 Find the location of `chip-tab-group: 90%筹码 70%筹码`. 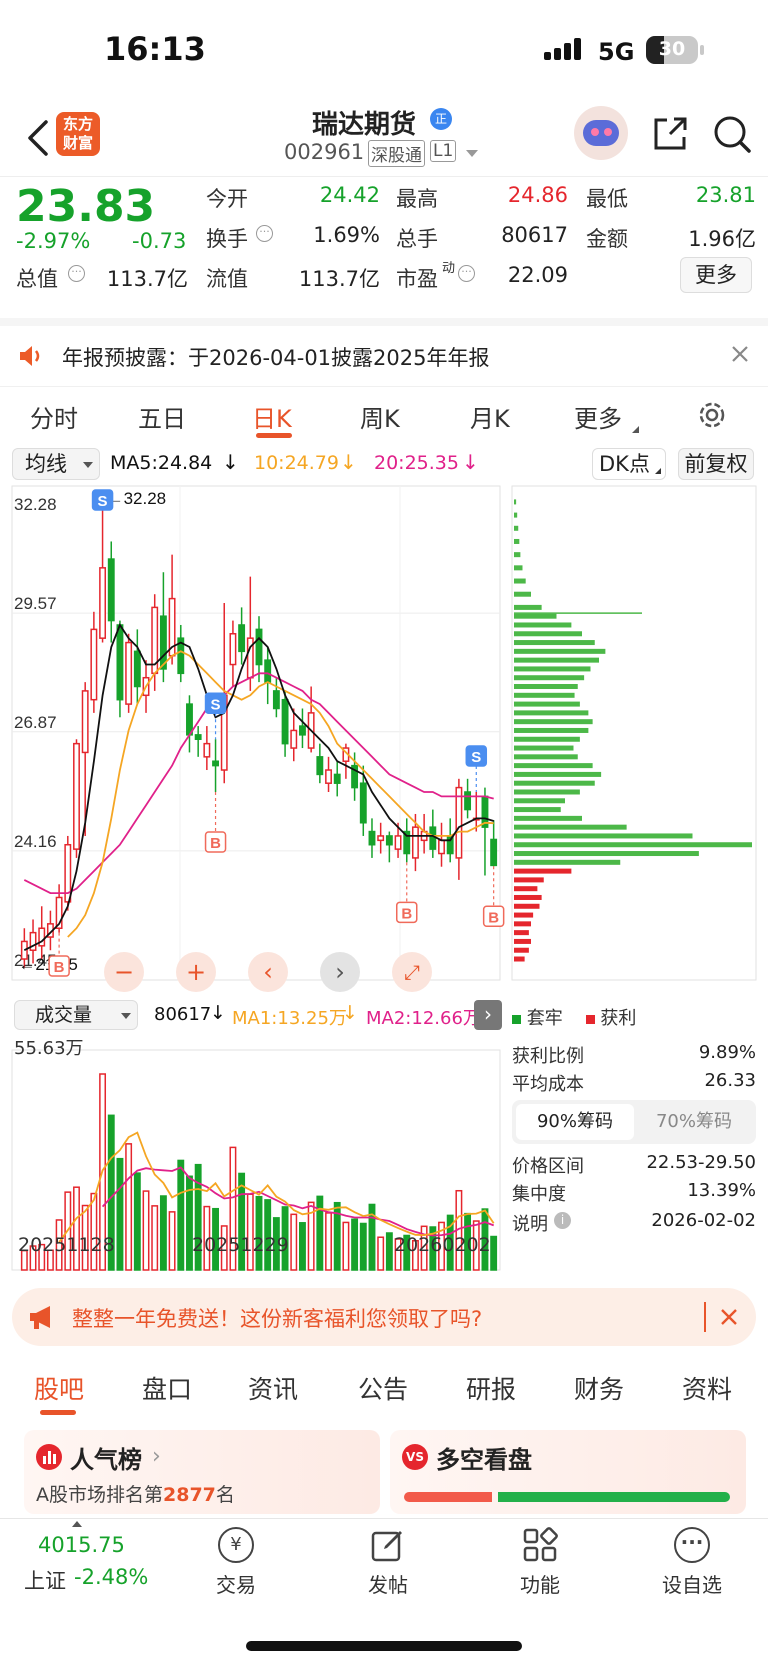

chip-tab-group: 90%筹码 70%筹码 is located at coordinates (634, 1122).